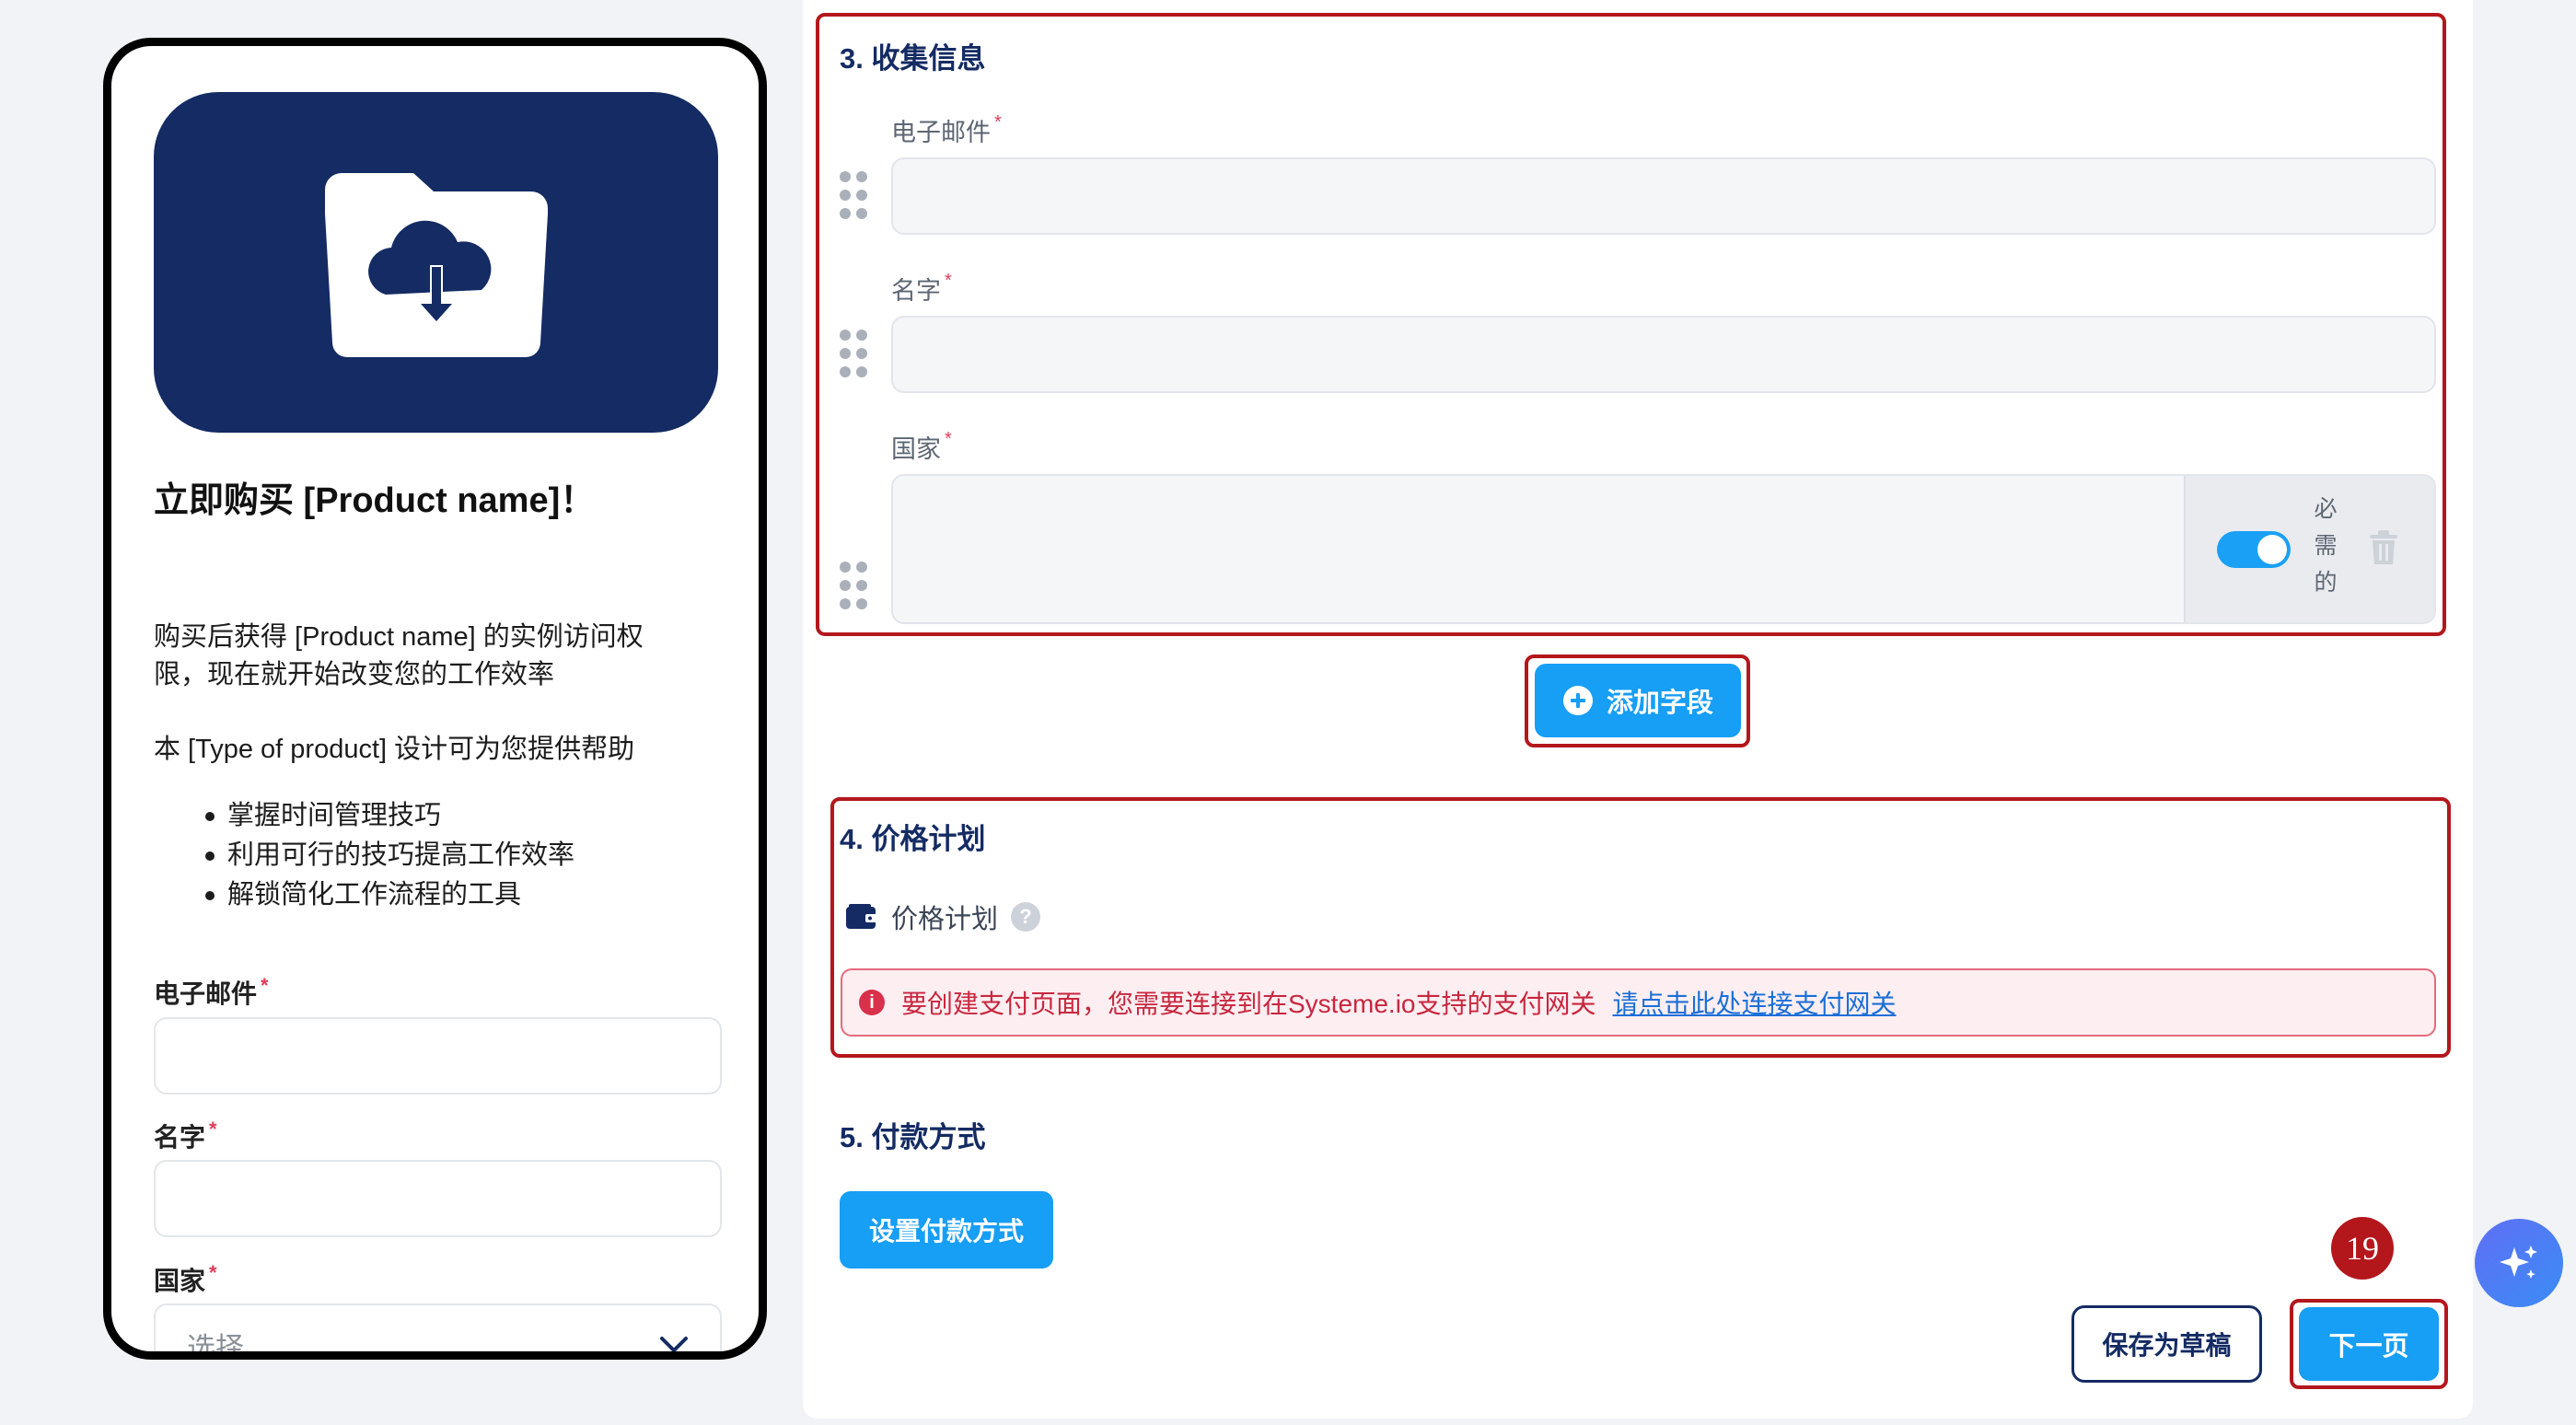 This screenshot has width=2576, height=1425. I want to click on country-field-label: 国家 *, so click(921, 447).